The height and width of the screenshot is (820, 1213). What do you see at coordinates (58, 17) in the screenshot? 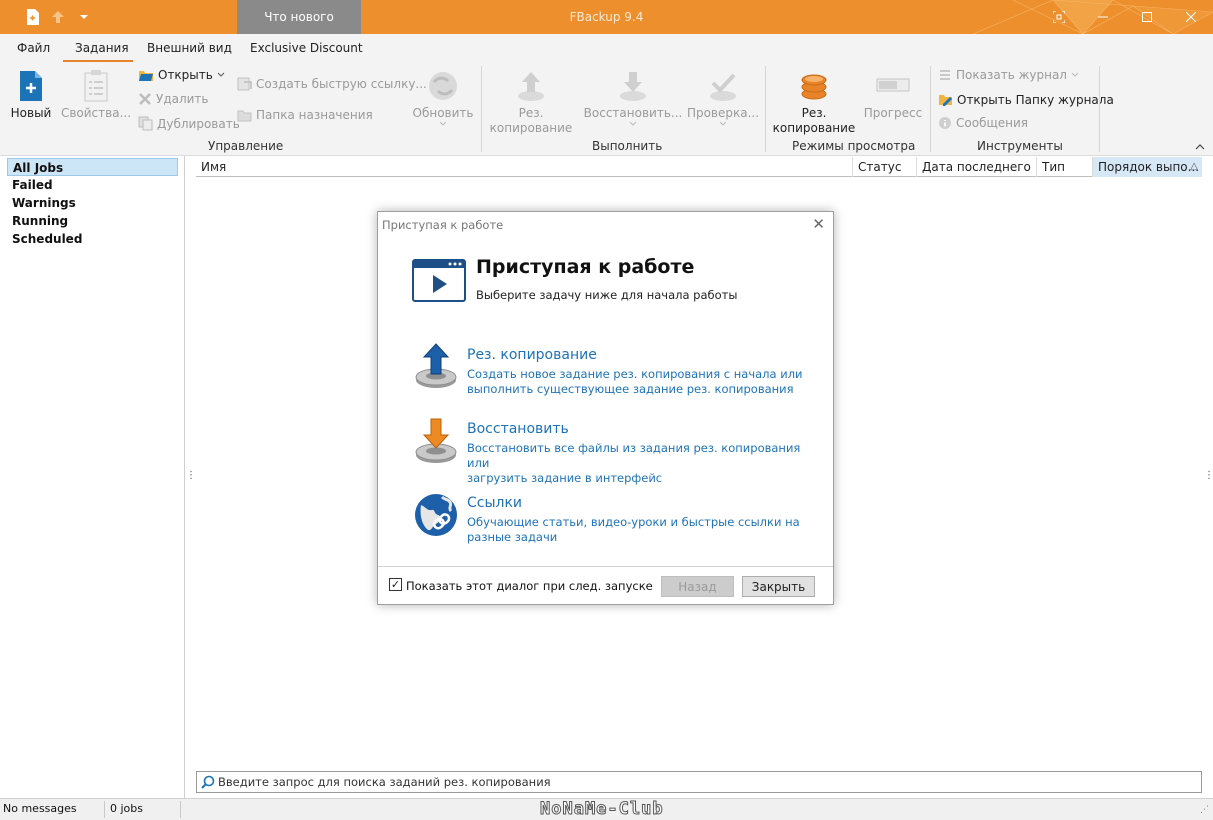
I see `up-arrow-icon` at bounding box center [58, 17].